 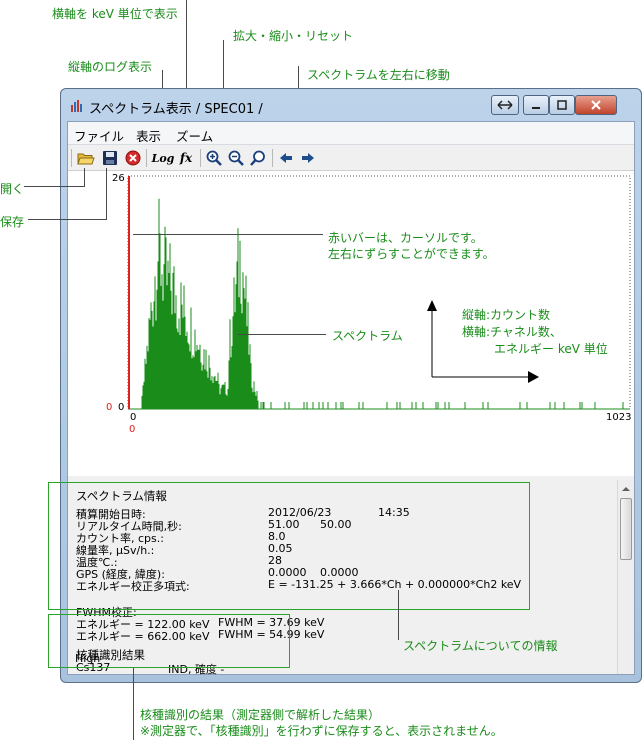 What do you see at coordinates (619, 417) in the screenshot?
I see `x-max-label: 1023` at bounding box center [619, 417].